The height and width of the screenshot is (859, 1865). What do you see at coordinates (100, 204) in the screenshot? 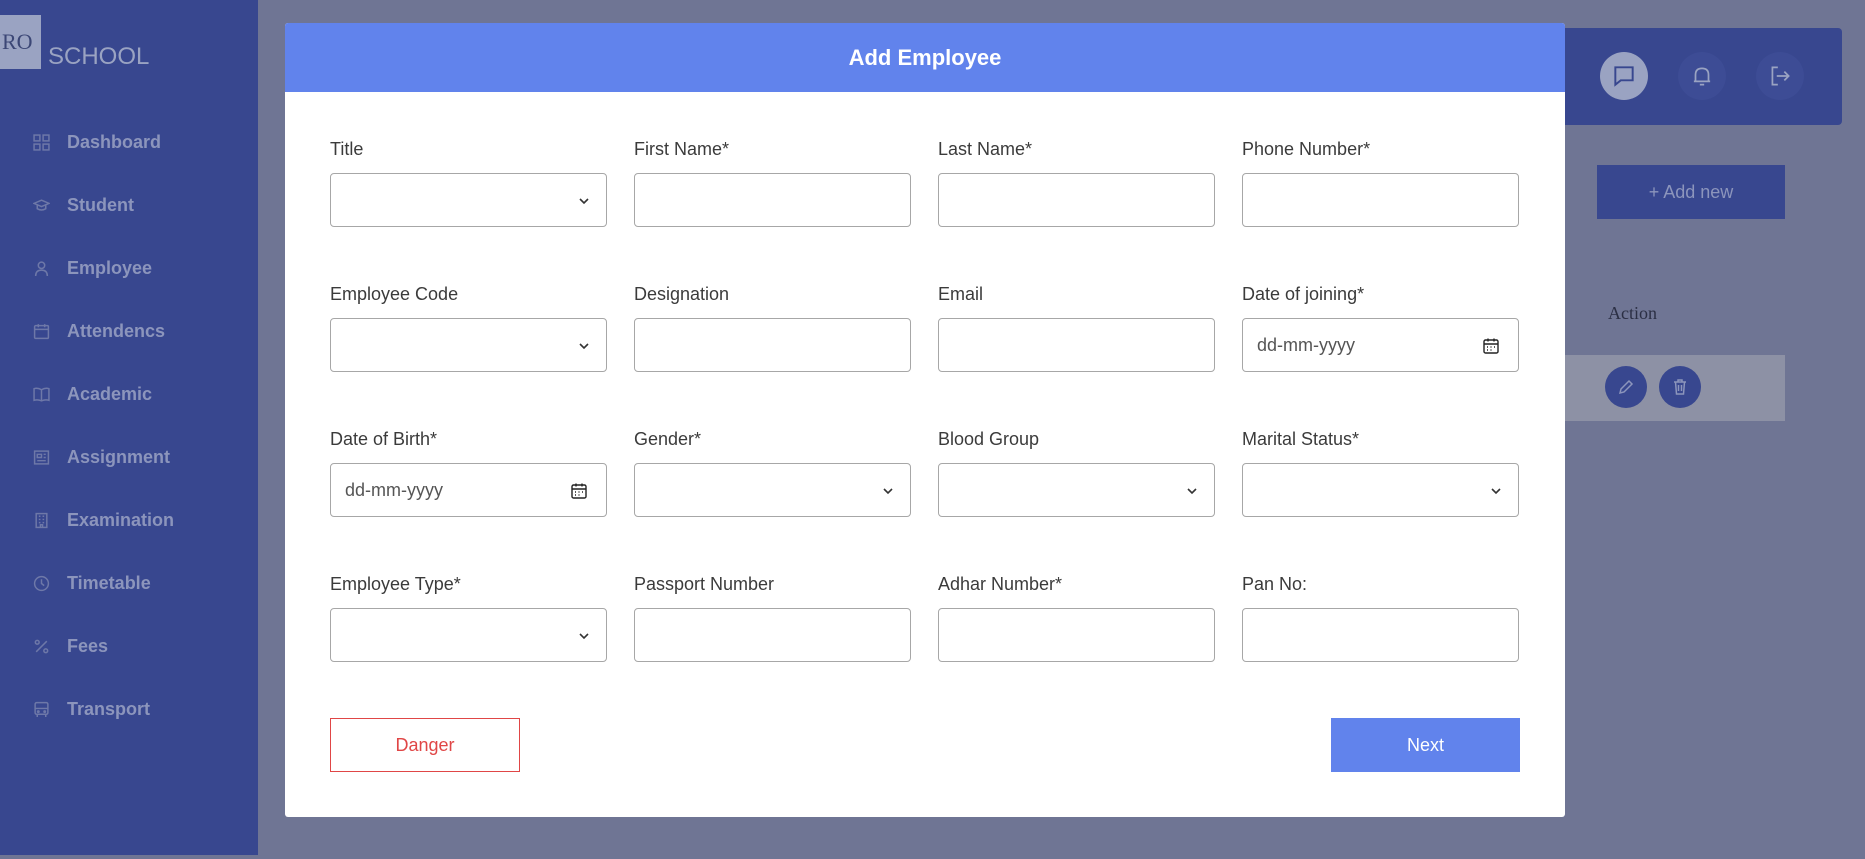
I see `sidebar-item-label: Student` at bounding box center [100, 204].